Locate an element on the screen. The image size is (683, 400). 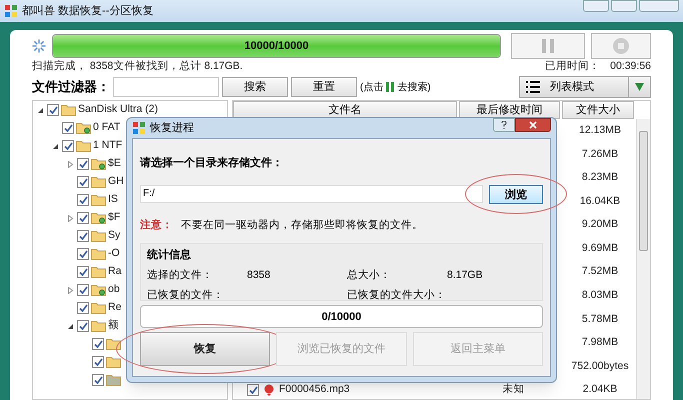
dropdown-arrow-icon is located at coordinates (639, 87).